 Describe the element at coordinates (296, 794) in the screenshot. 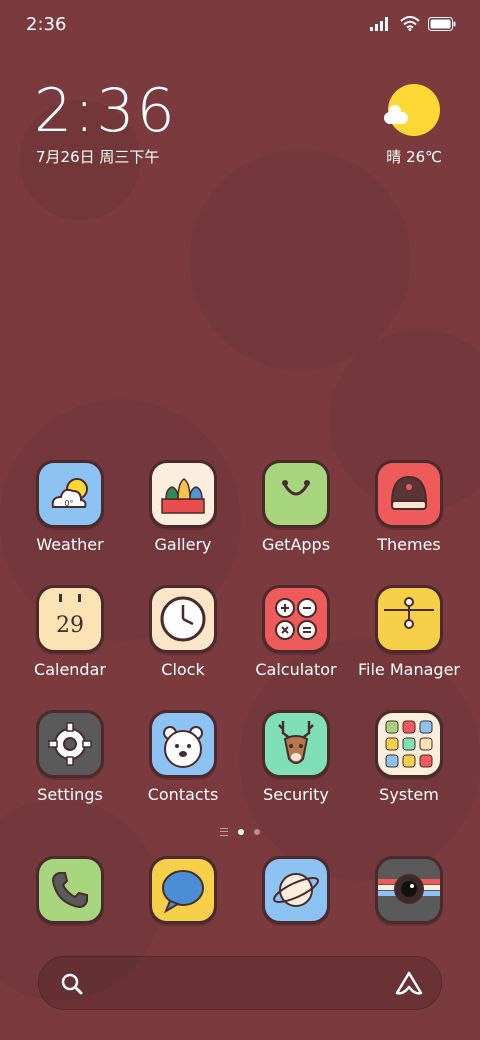

I see `app-label: Security` at that location.